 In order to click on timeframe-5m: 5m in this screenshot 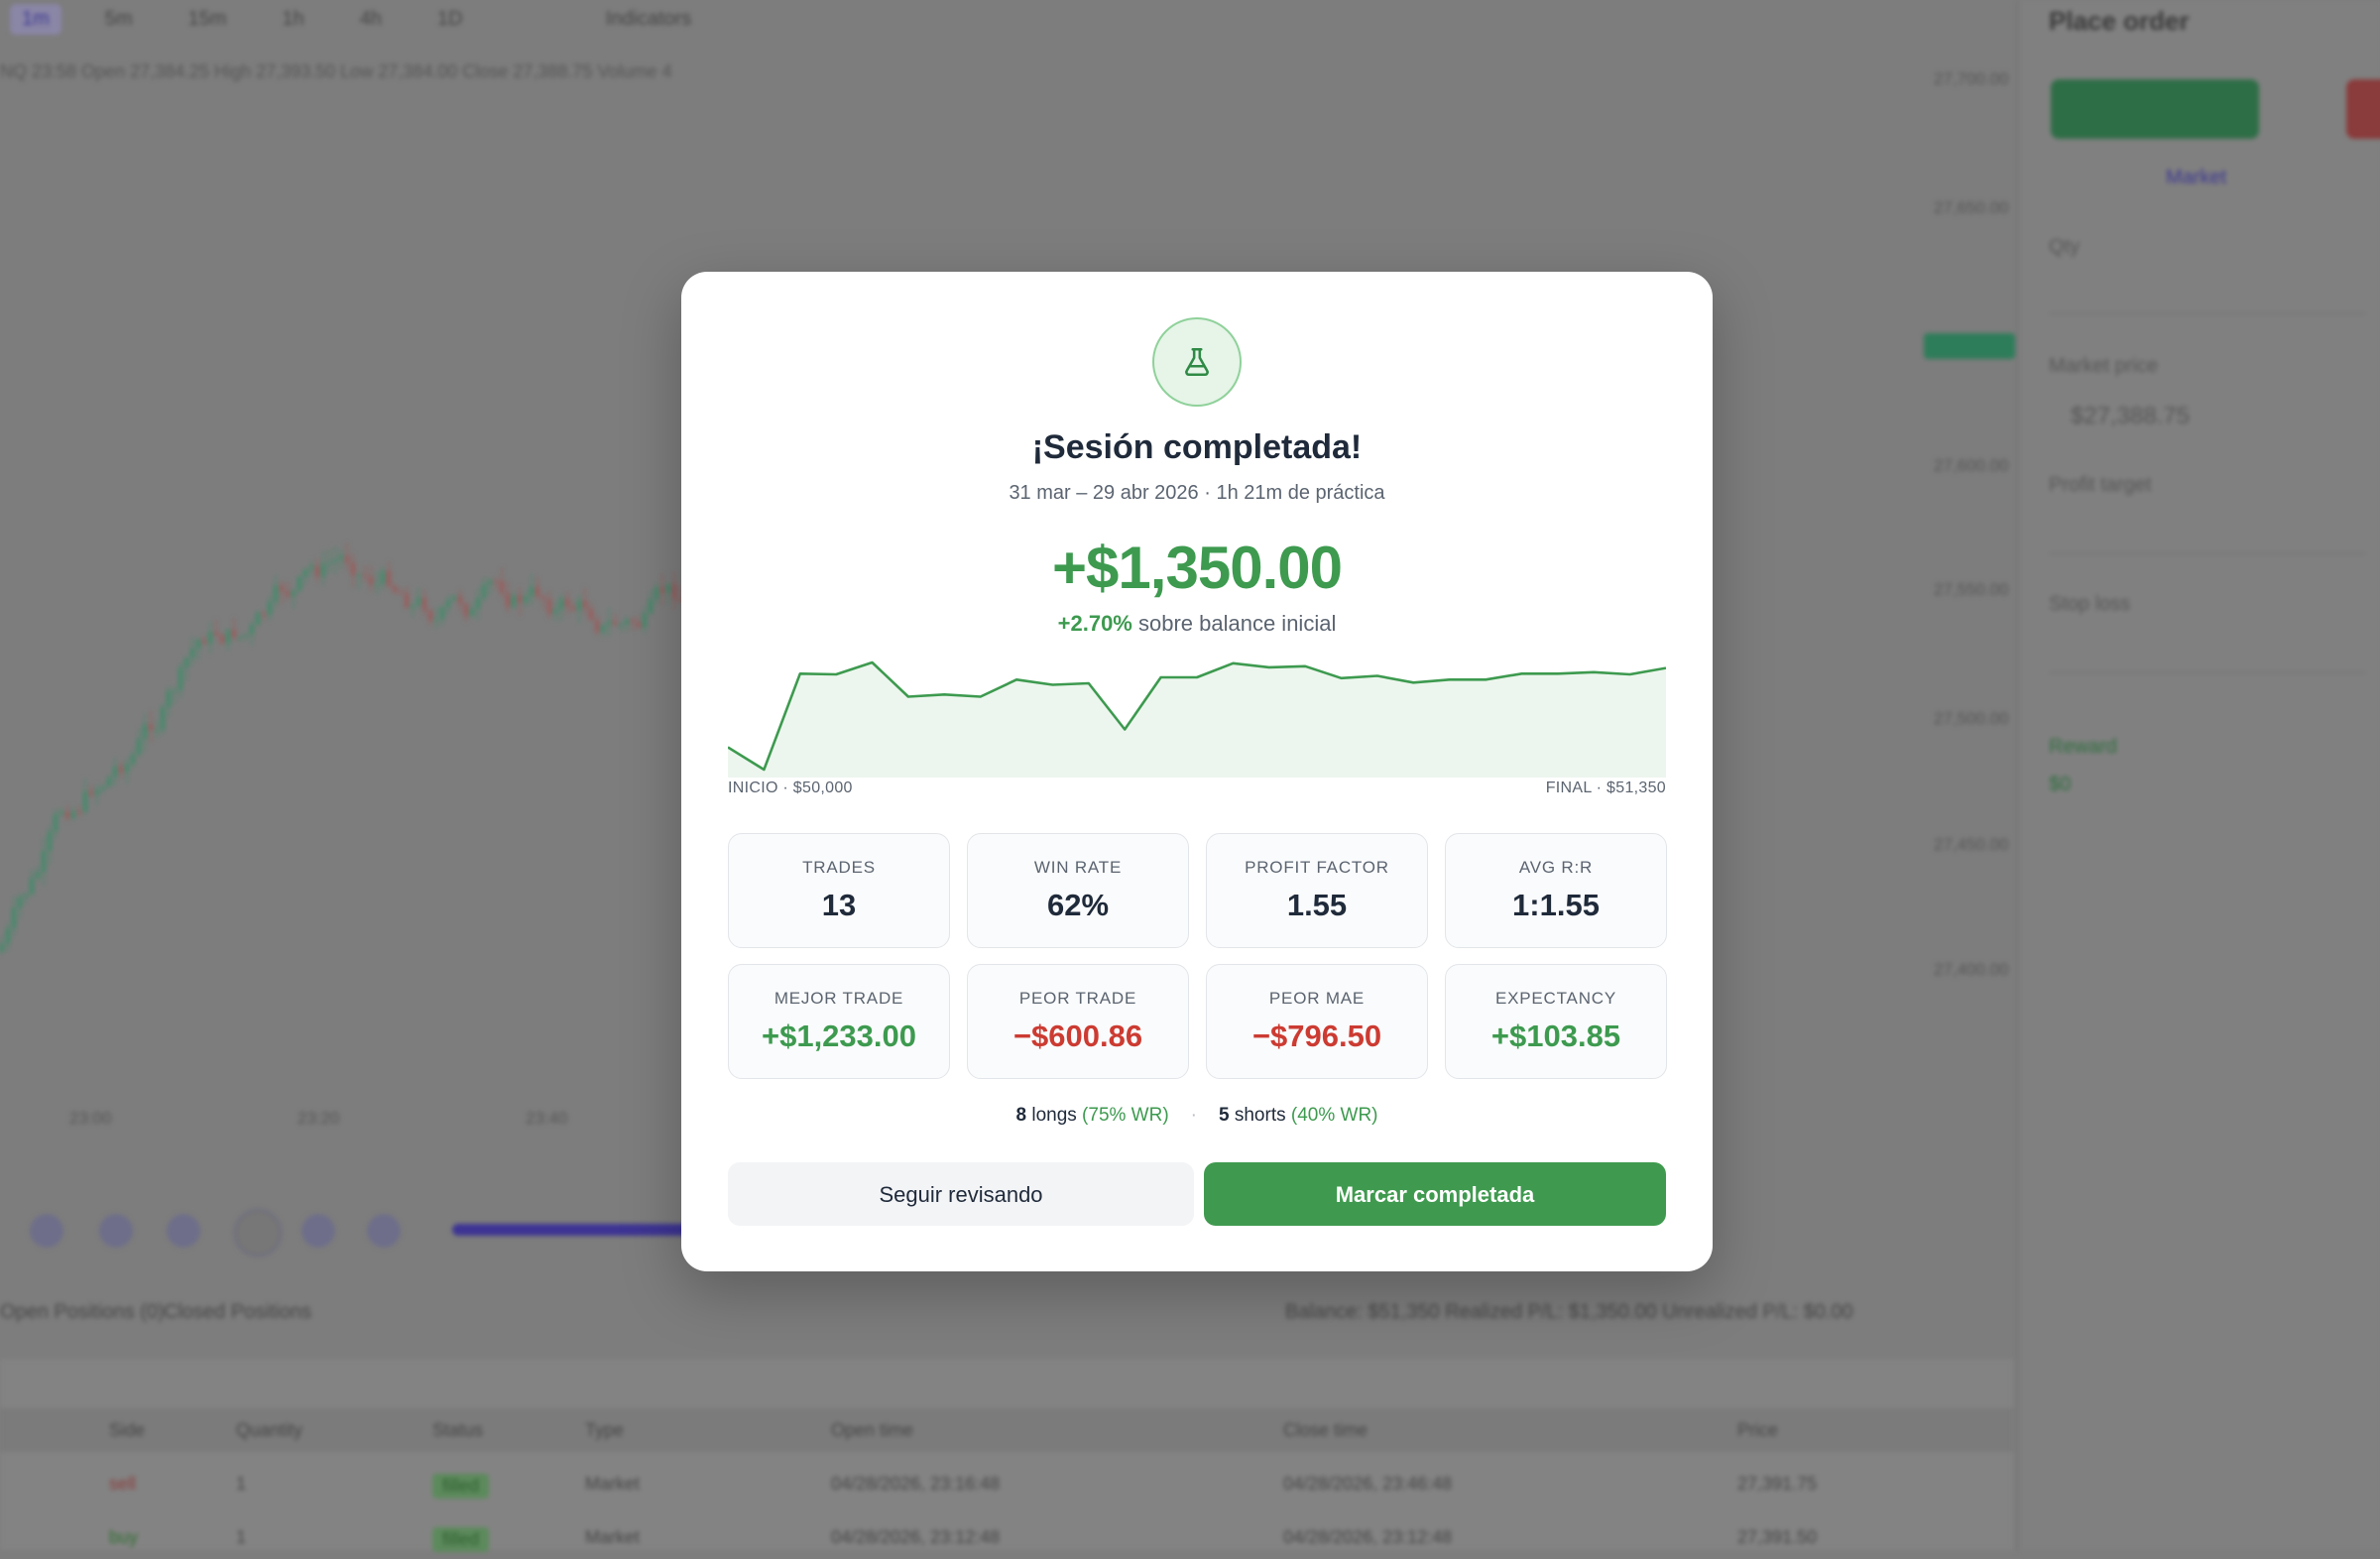, I will do `click(119, 19)`.